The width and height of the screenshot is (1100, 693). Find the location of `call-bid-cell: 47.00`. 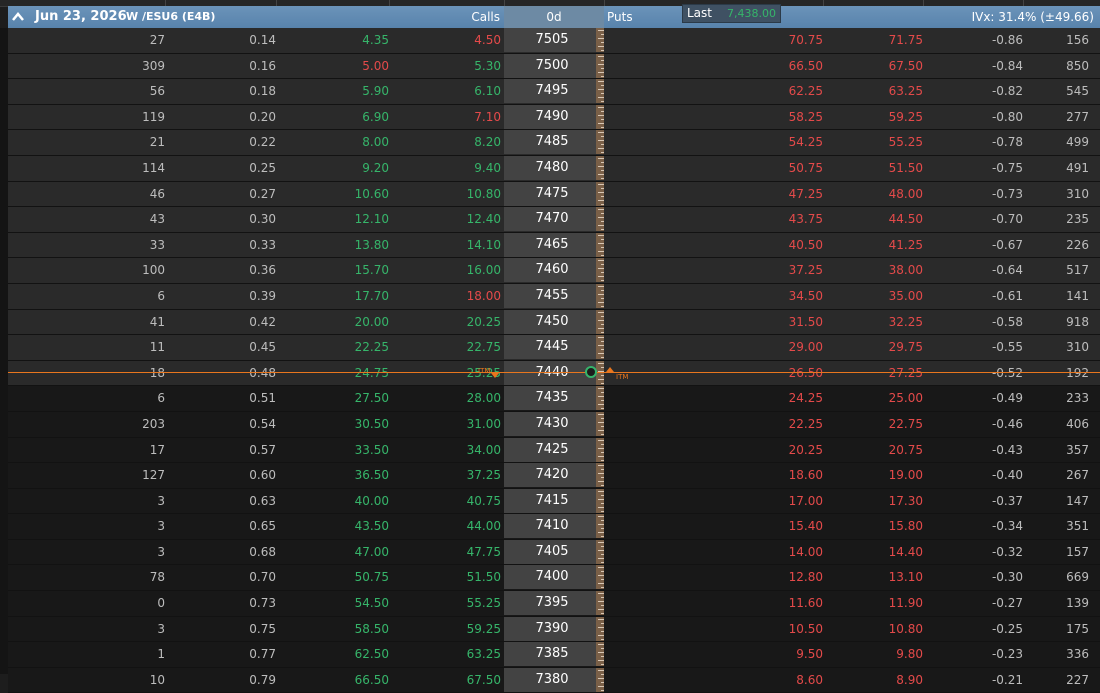

call-bid-cell: 47.00 is located at coordinates (332, 552).